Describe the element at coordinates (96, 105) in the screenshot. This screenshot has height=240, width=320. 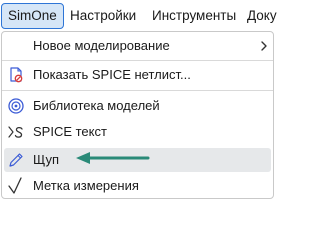
I see `menu-item-label: Библиотека моделей` at that location.